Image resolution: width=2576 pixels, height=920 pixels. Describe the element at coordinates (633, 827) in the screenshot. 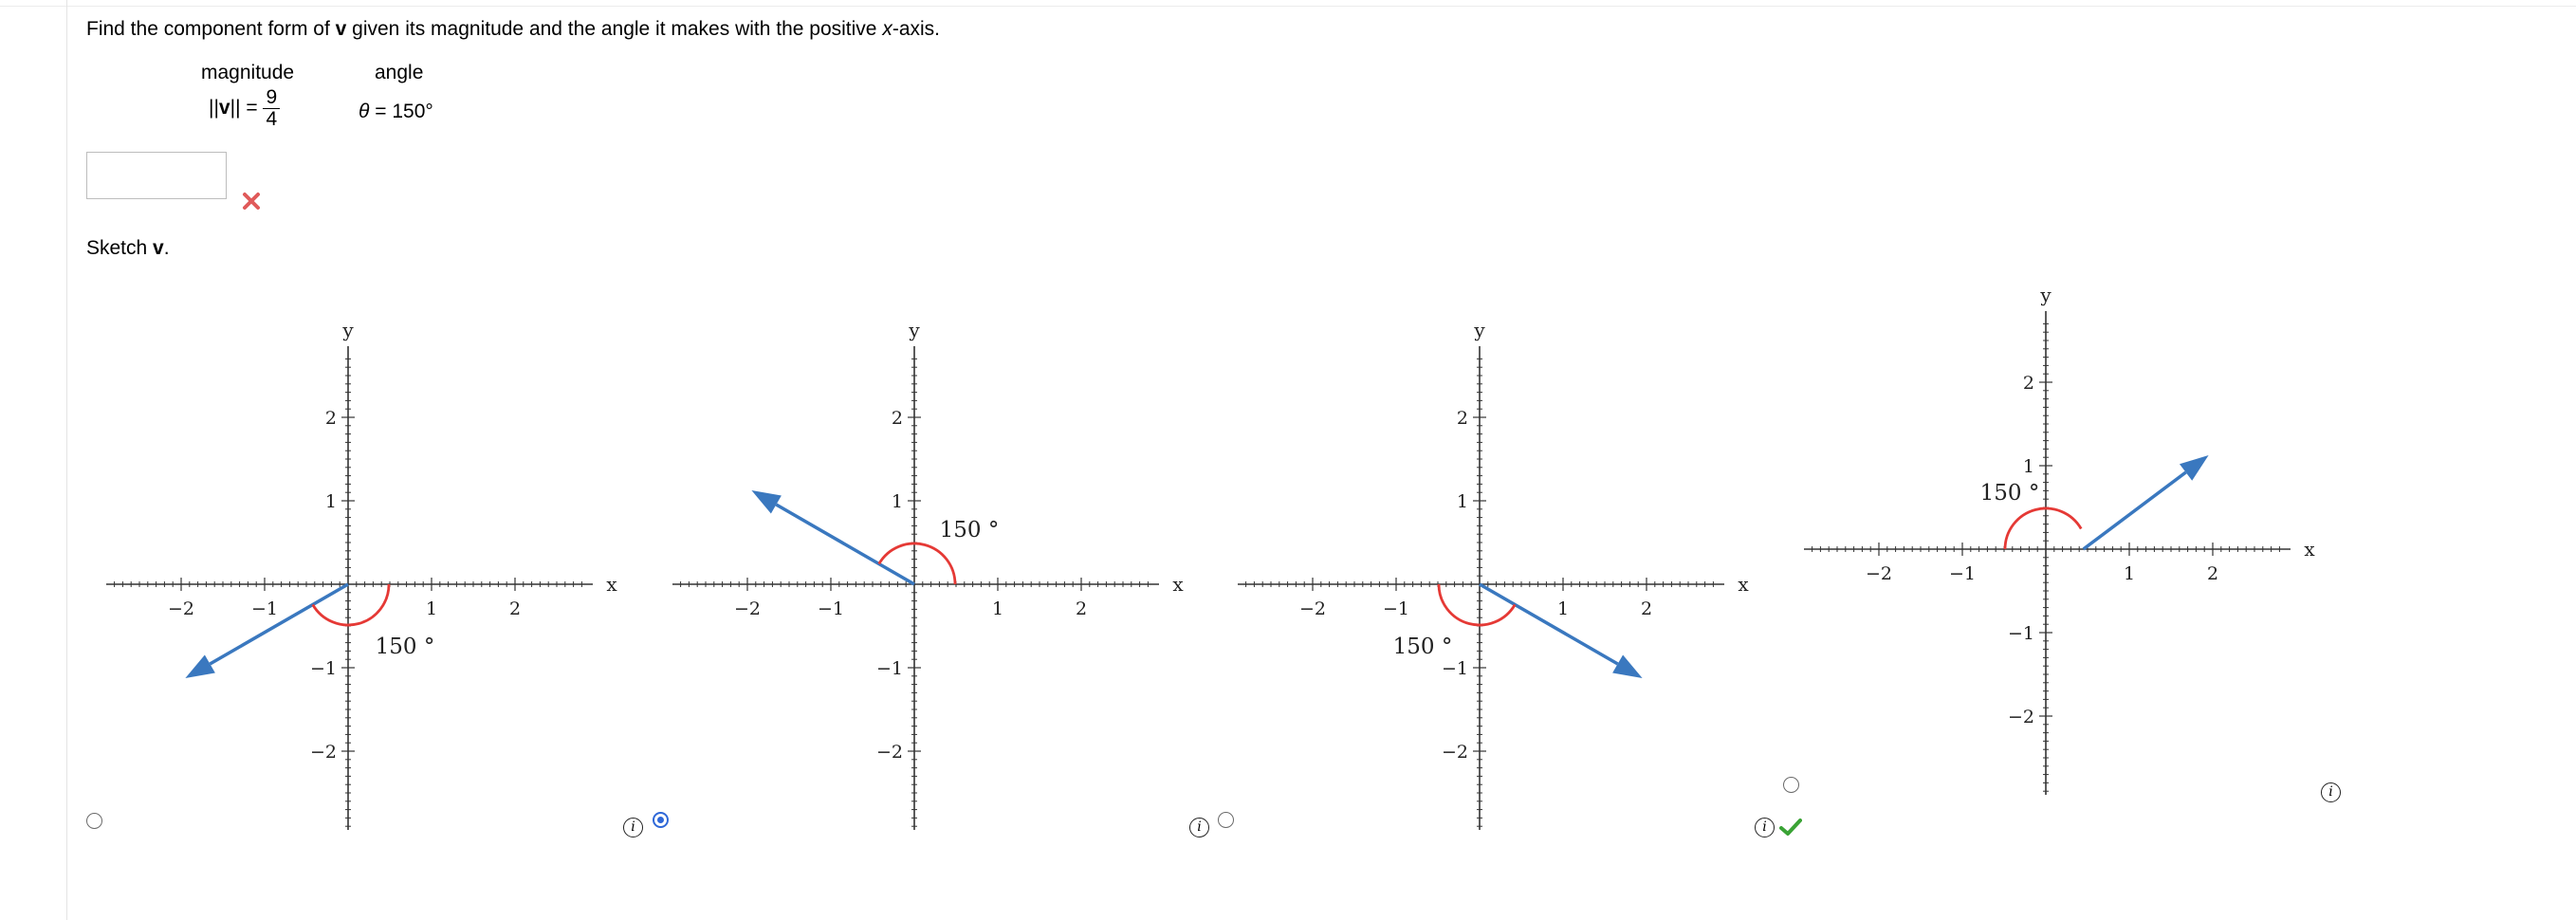

I see `info-icon-option-b: i` at that location.